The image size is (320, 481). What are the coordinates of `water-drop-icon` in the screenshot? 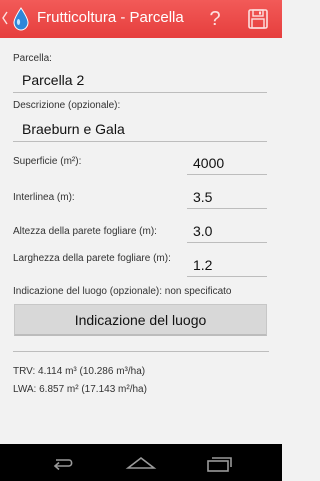 It's located at (21, 19).